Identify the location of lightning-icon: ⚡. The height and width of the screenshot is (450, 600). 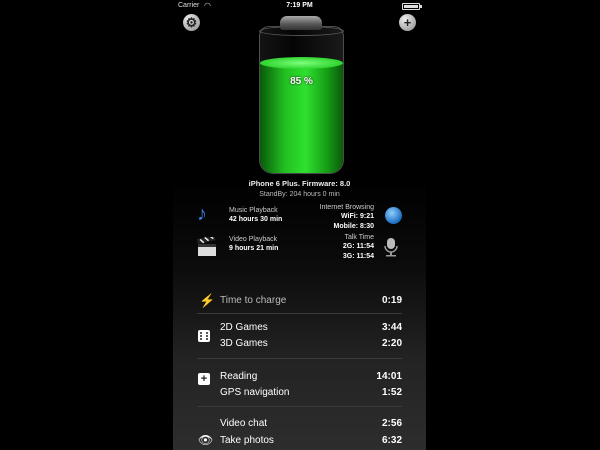
(207, 300).